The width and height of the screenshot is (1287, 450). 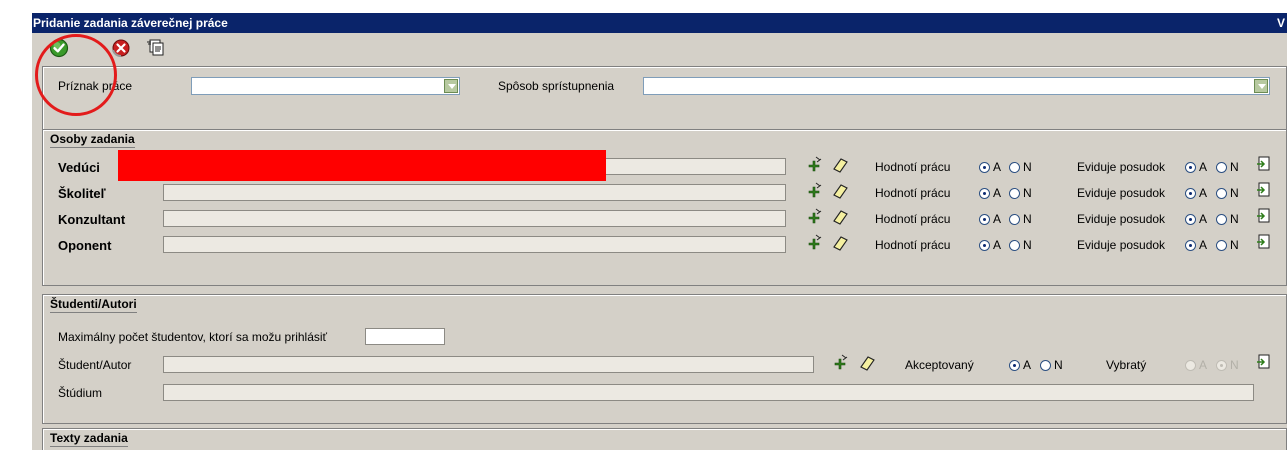 What do you see at coordinates (474, 218) in the screenshot?
I see `person-field-konzultant` at bounding box center [474, 218].